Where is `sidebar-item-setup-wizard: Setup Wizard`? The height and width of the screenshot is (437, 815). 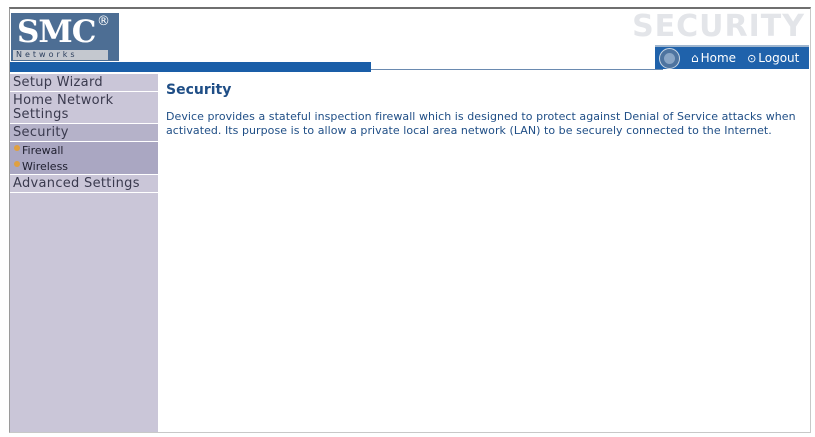
sidebar-item-setup-wizard: Setup Wizard is located at coordinates (84, 83).